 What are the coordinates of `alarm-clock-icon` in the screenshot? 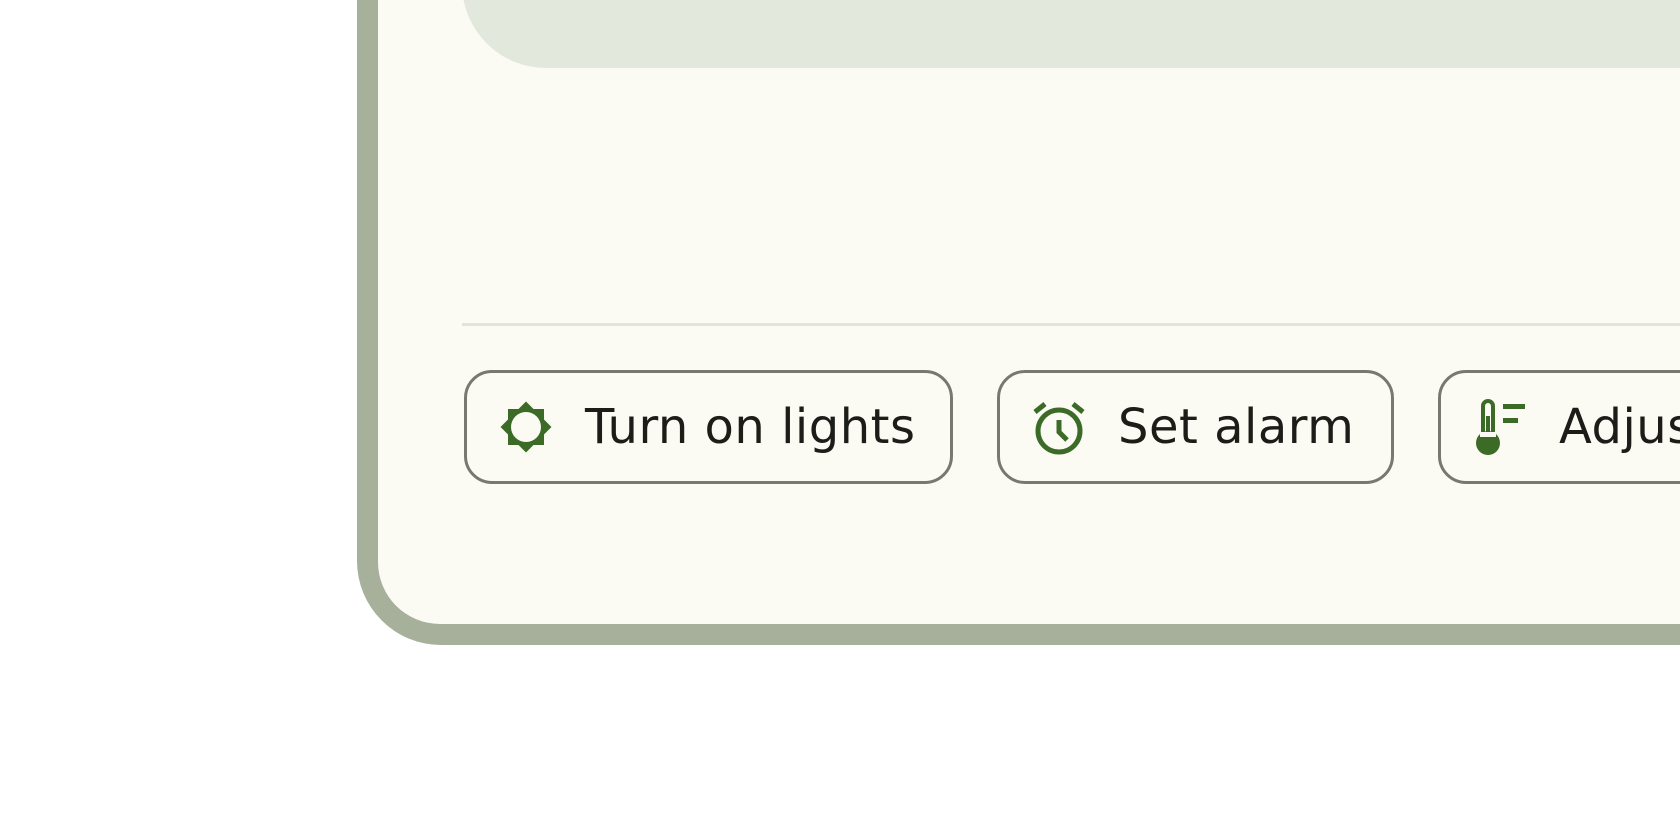 It's located at (1059, 427).